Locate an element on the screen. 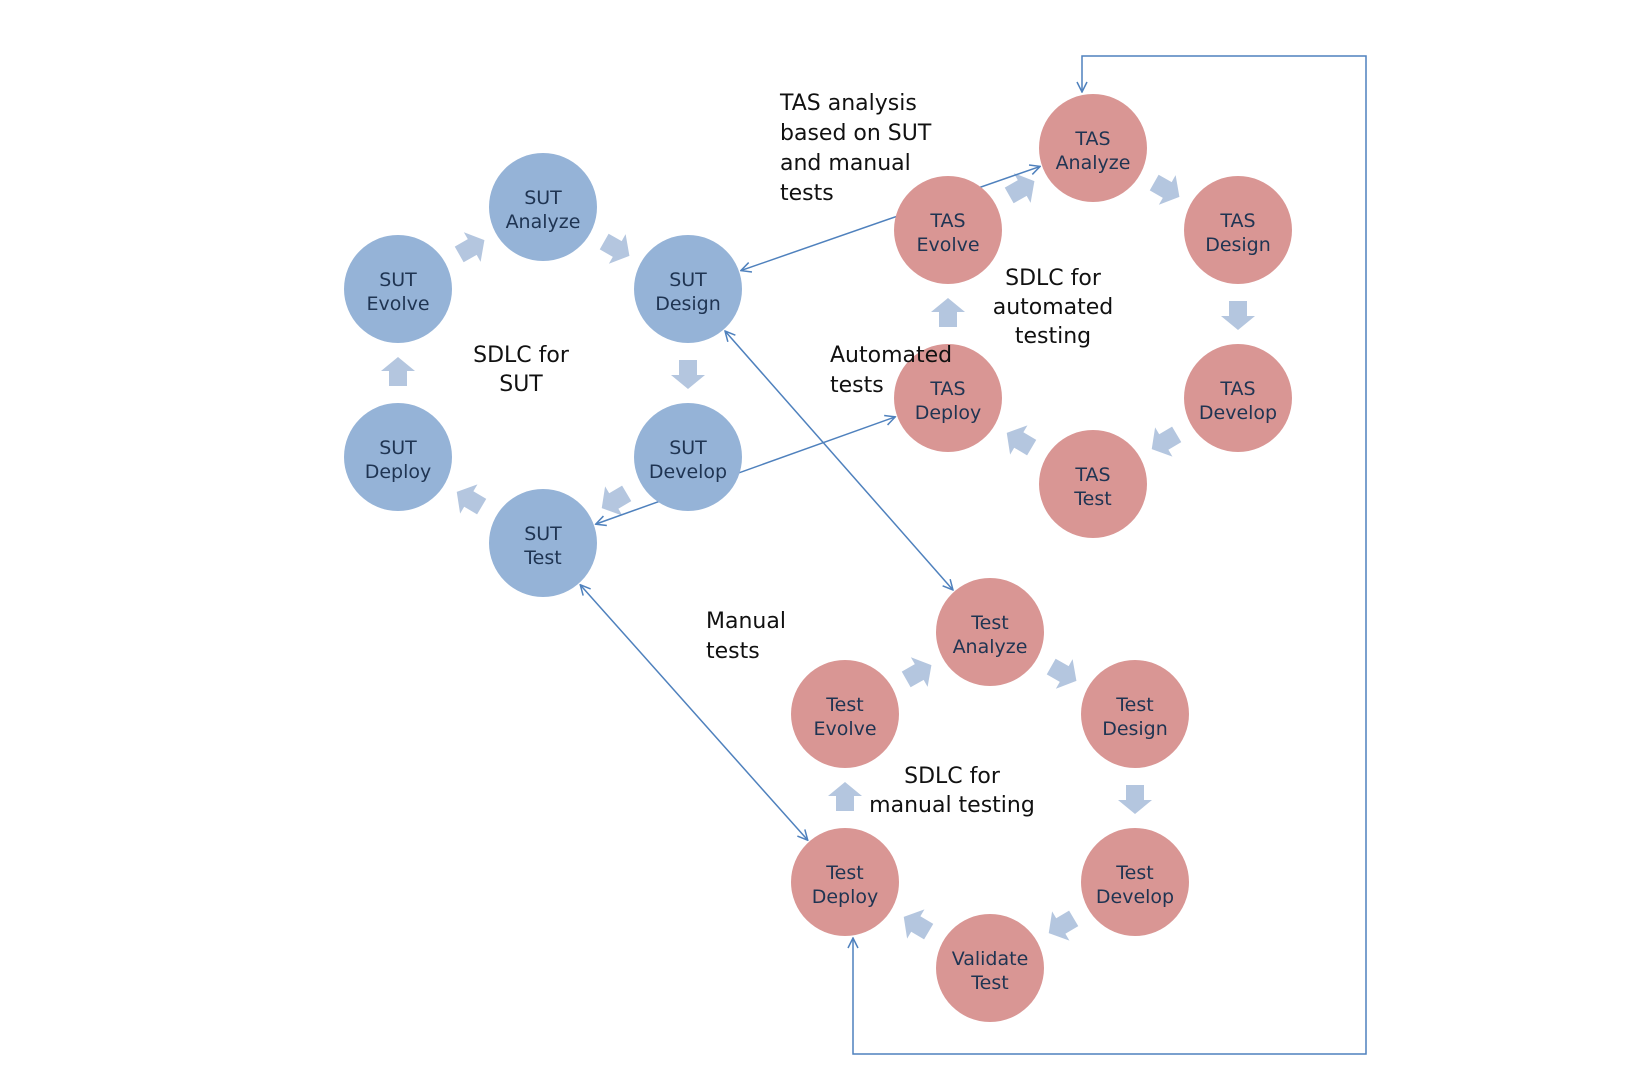  connector-label: based on SUT is located at coordinates (856, 133).